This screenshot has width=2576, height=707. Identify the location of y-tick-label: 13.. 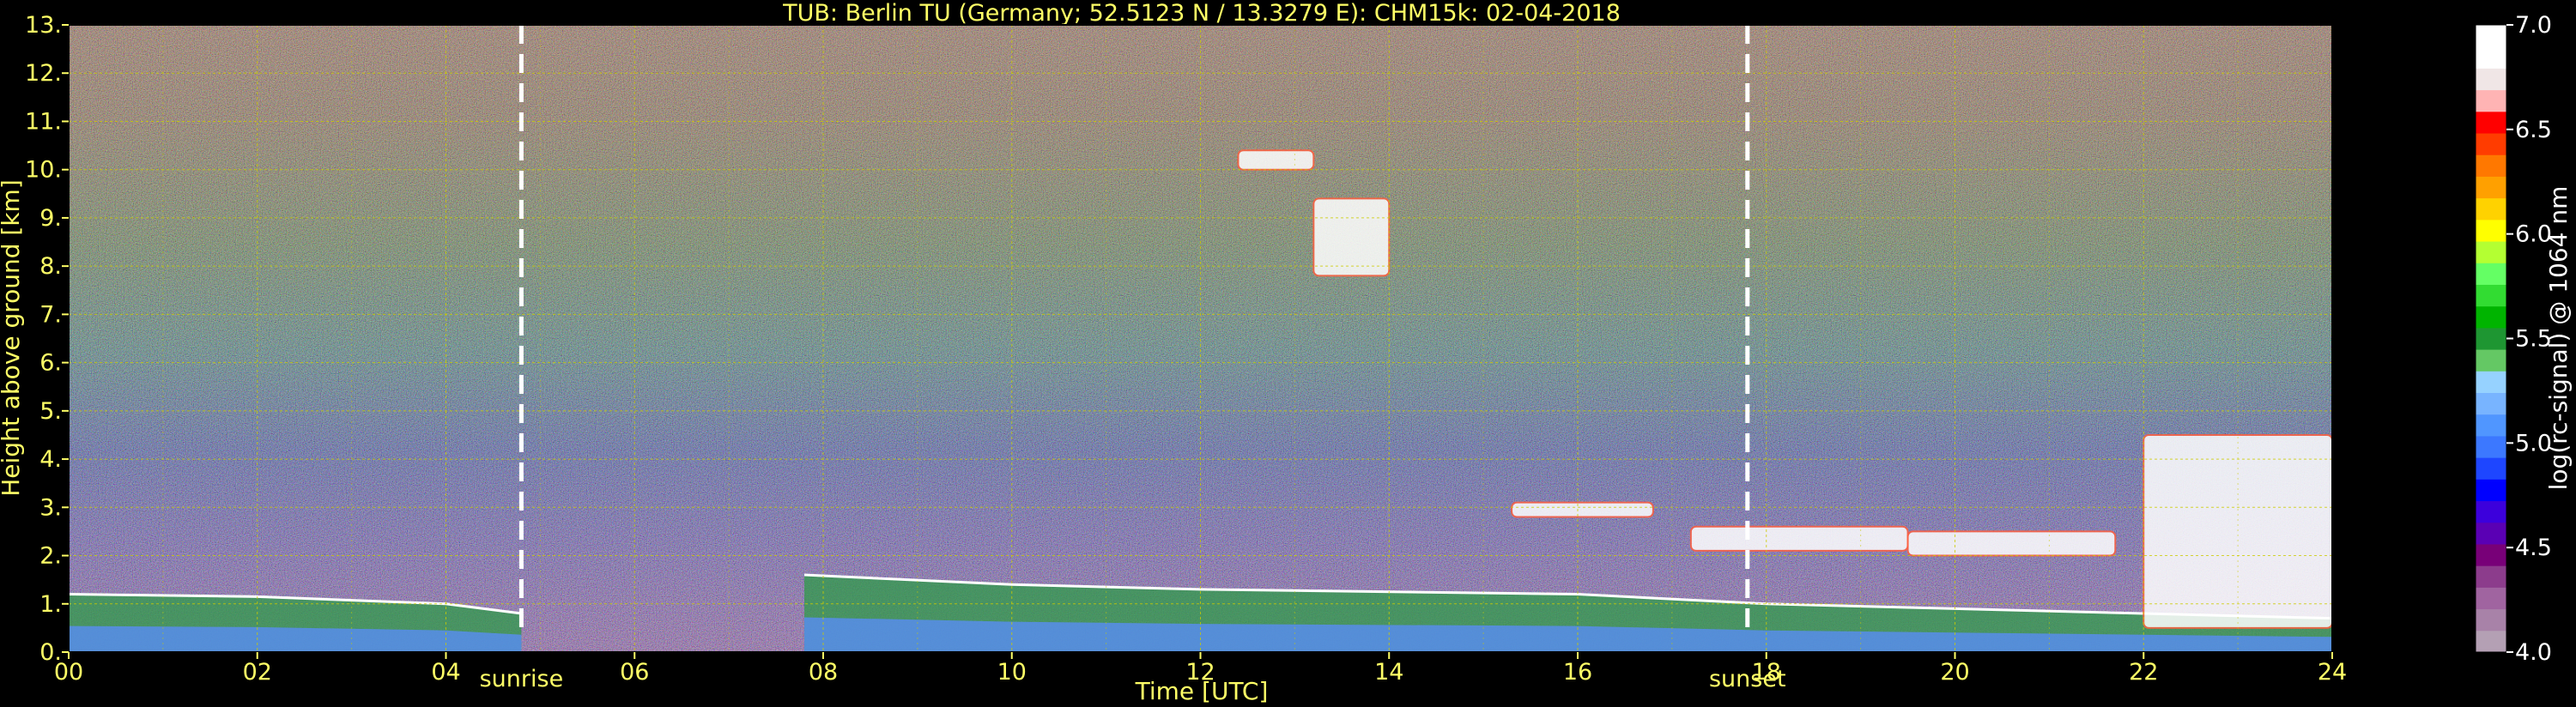
(43, 26).